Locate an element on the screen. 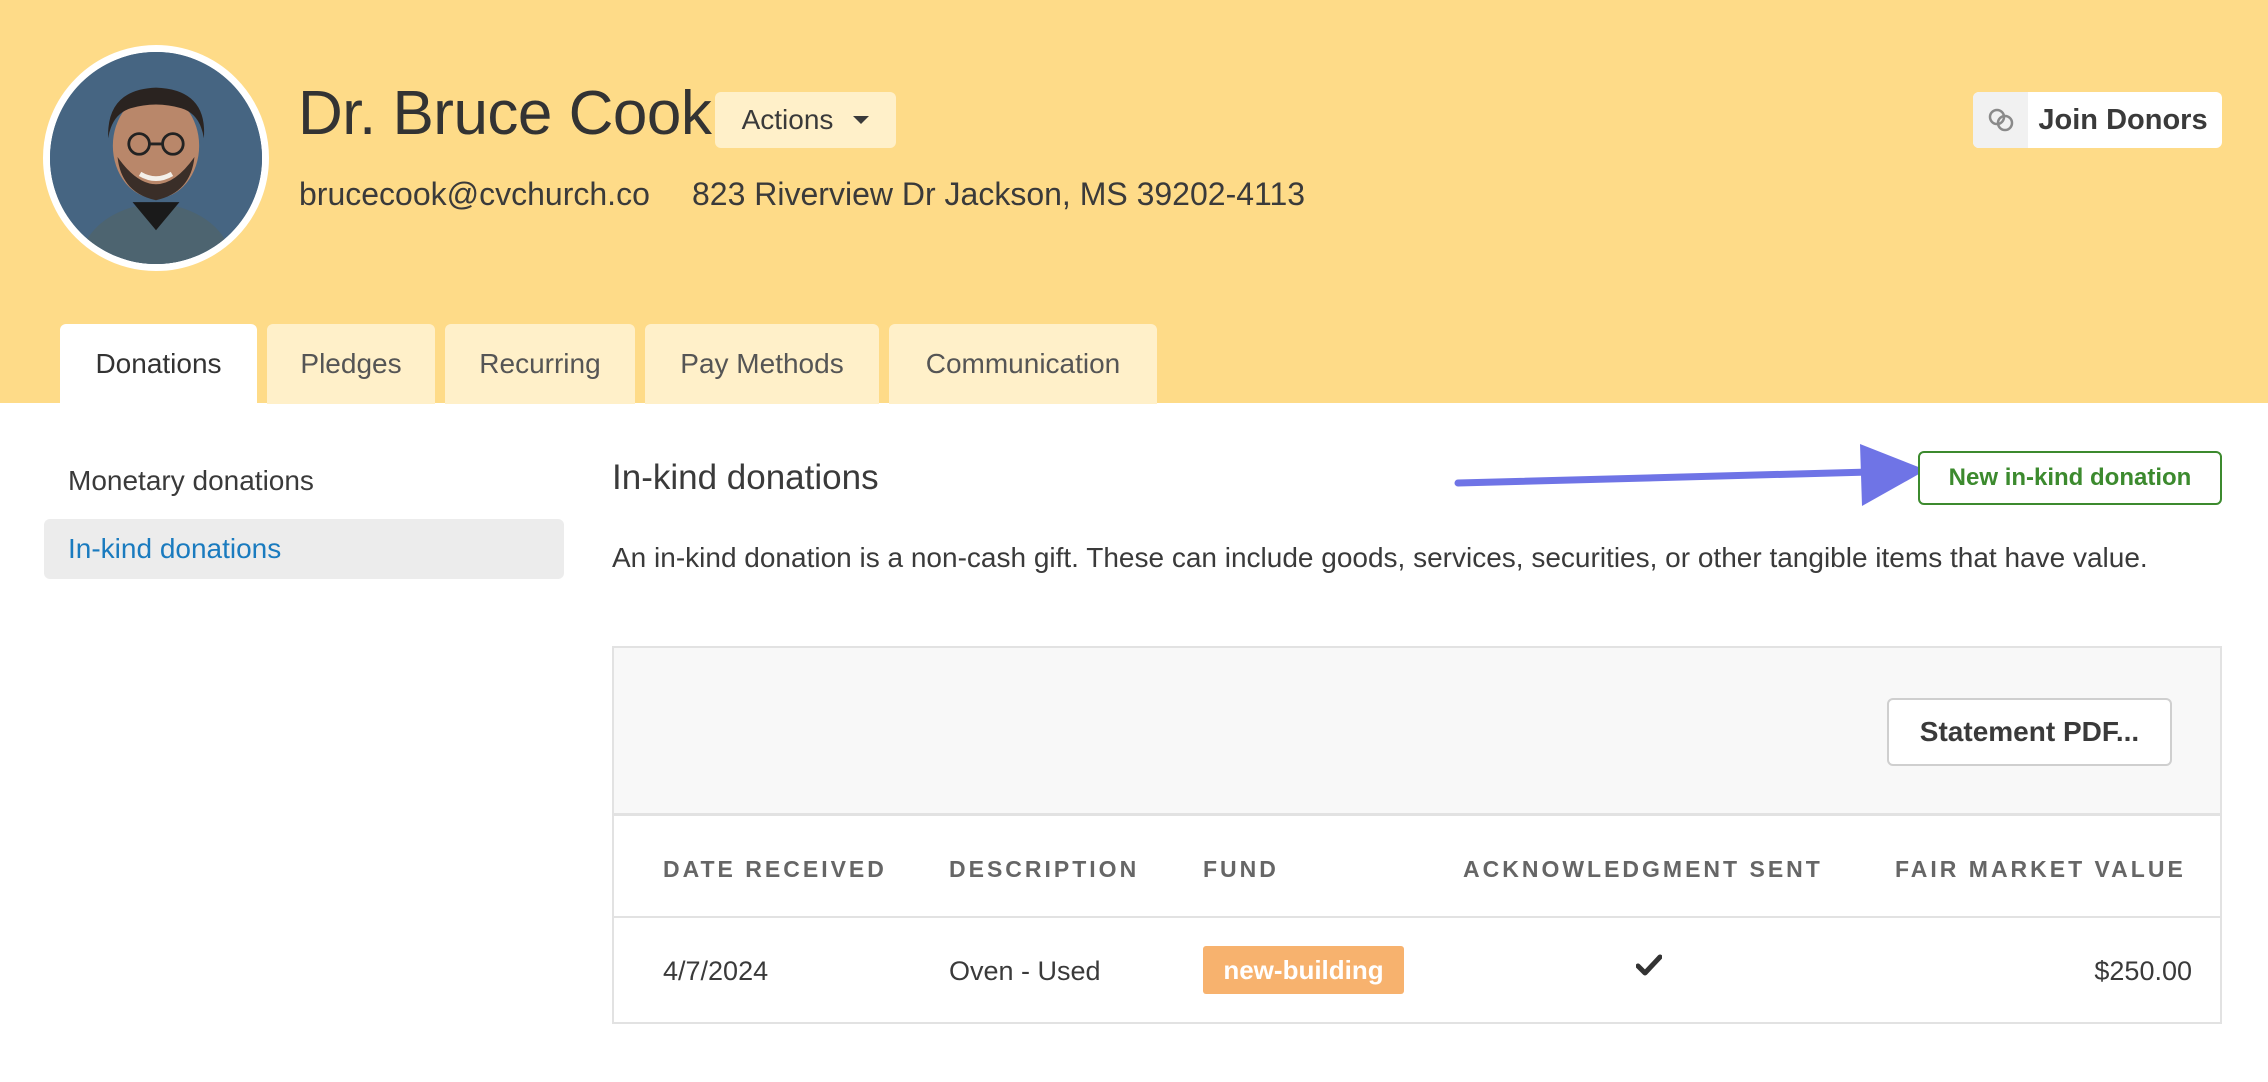  tab-recurring: Recurring is located at coordinates (540, 364).